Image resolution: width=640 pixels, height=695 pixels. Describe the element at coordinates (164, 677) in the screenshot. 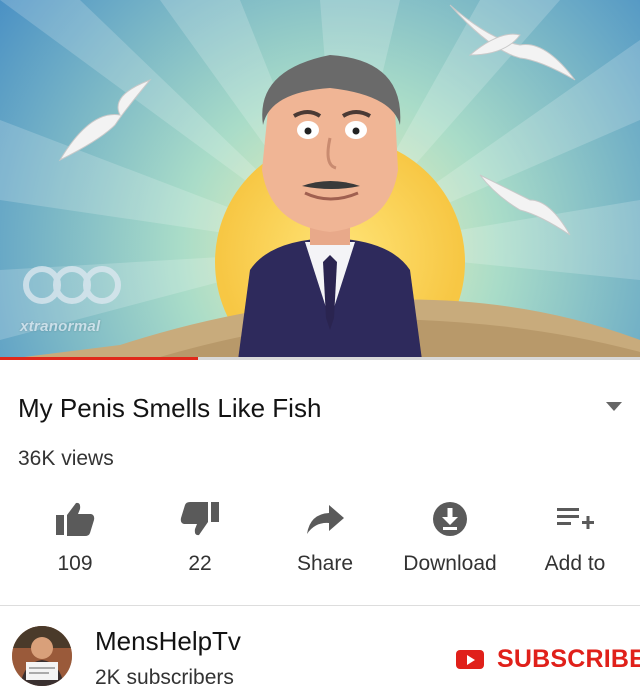

I see `subscriber-count: 2K subscribers` at that location.